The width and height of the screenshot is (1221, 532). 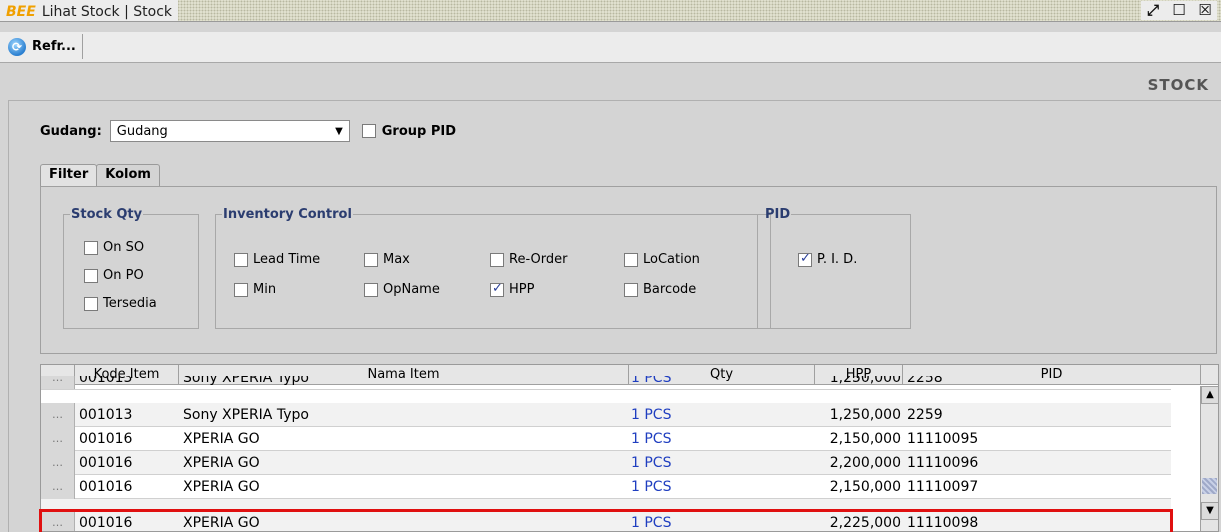 I want to click on on-po-label: On PO, so click(x=123, y=275).